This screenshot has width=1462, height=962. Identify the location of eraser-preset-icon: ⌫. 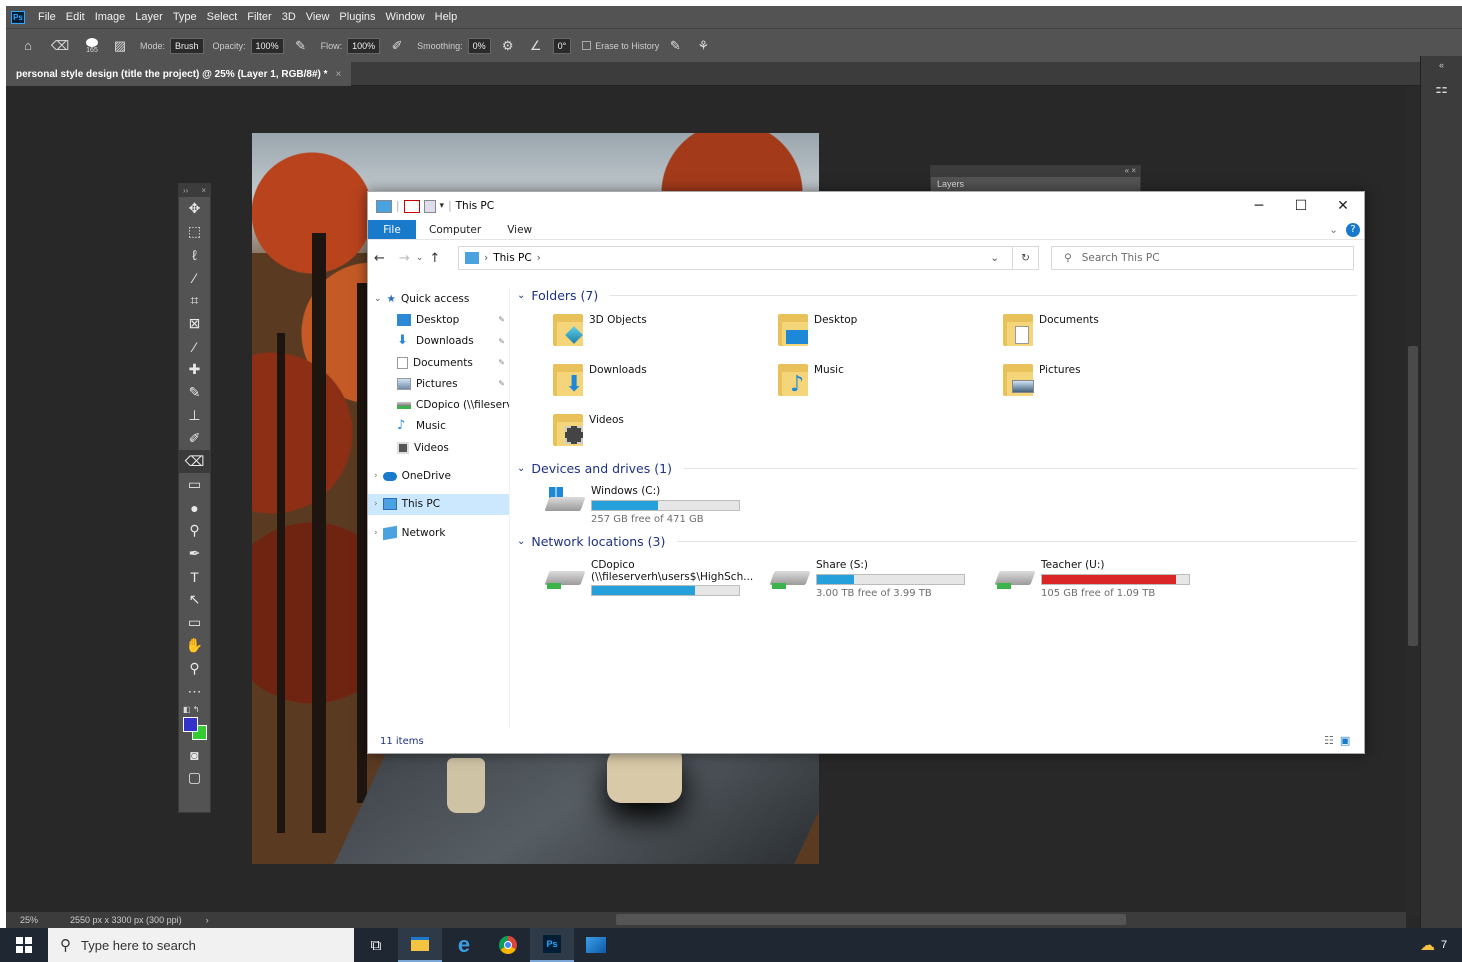
(60, 46).